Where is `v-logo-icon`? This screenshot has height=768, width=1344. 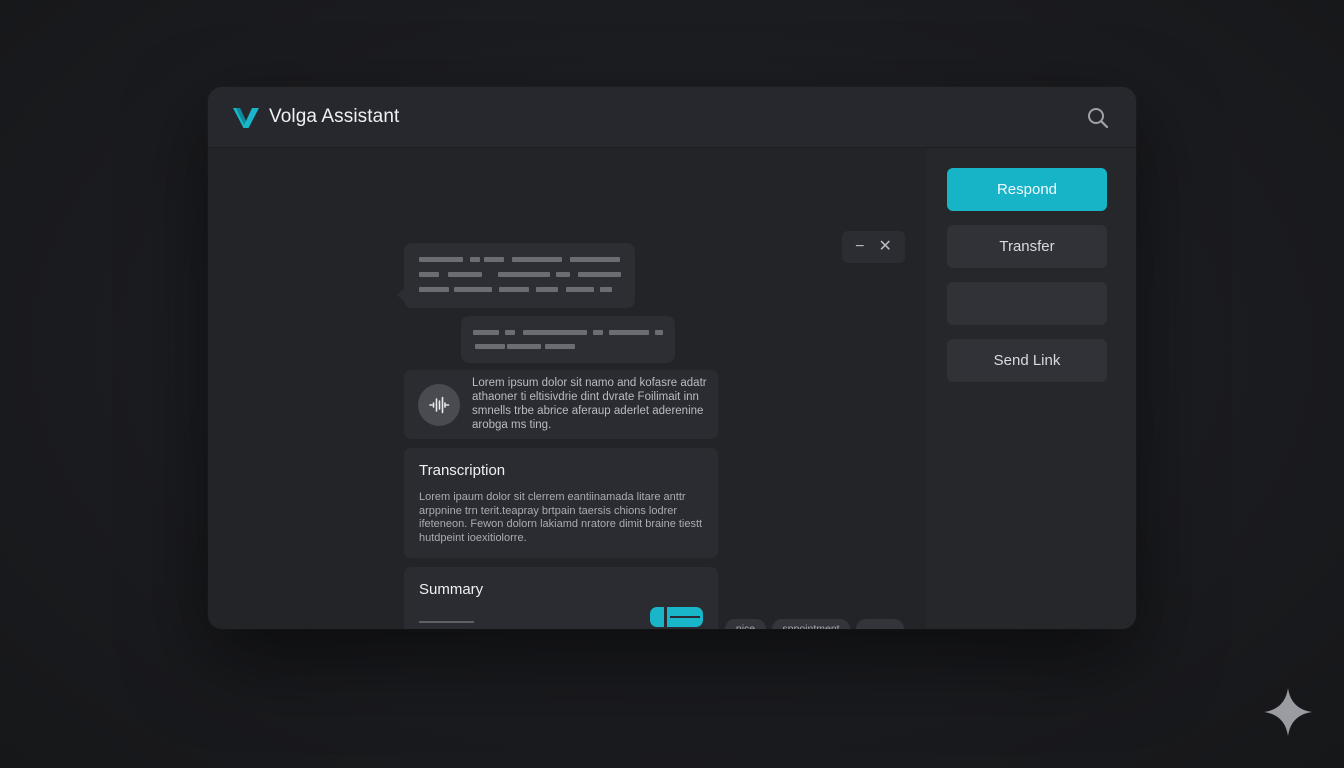
v-logo-icon is located at coordinates (246, 118).